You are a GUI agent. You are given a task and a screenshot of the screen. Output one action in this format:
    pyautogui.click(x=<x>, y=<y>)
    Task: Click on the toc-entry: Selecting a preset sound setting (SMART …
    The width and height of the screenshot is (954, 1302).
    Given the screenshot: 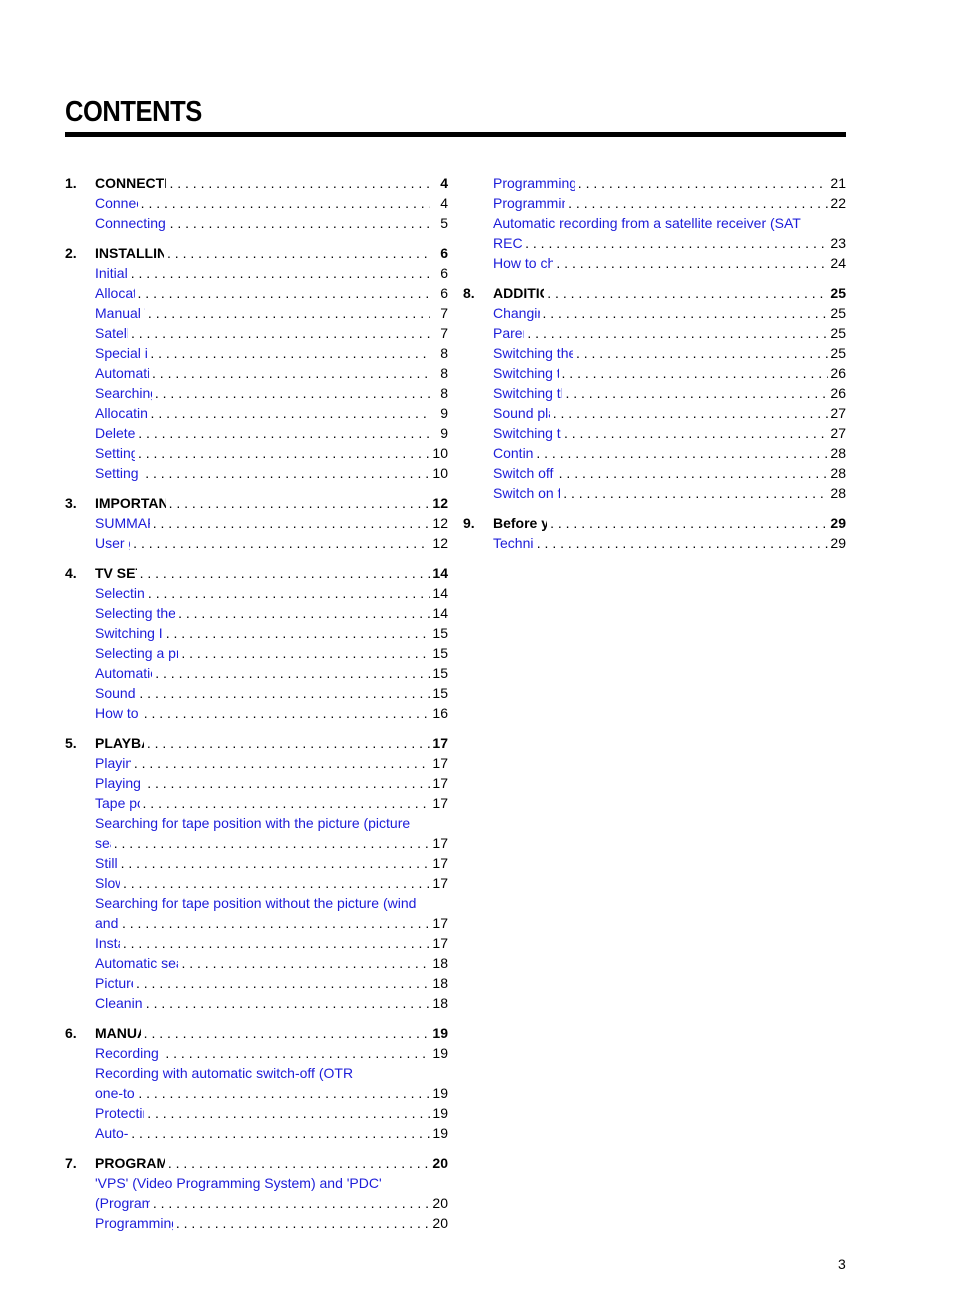 What is the action you would take?
    pyautogui.click(x=256, y=653)
    